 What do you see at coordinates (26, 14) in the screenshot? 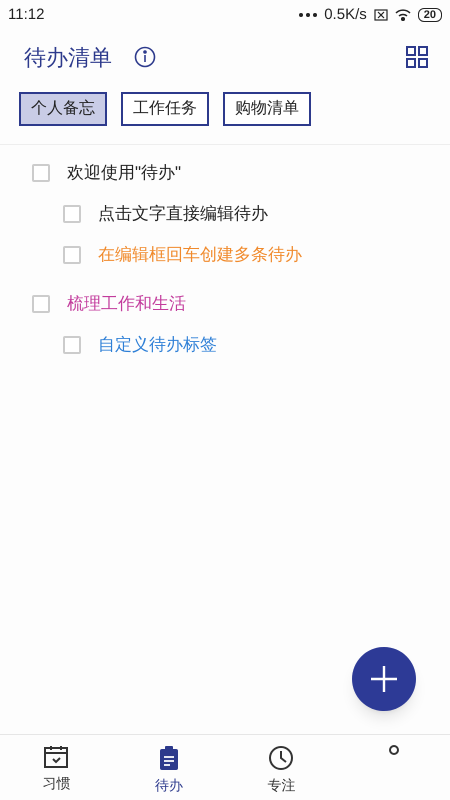
I see `status-time: 11:12` at bounding box center [26, 14].